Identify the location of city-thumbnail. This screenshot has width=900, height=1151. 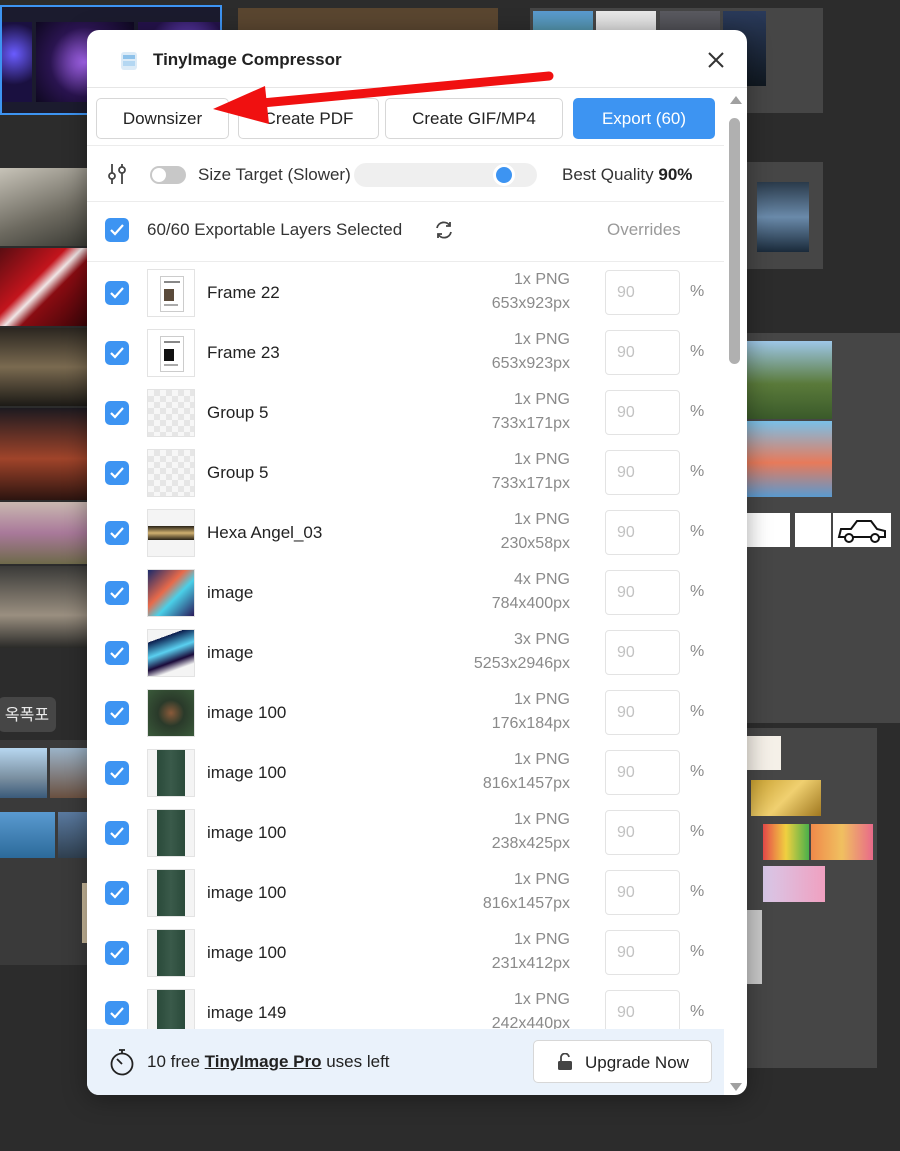
(23, 773).